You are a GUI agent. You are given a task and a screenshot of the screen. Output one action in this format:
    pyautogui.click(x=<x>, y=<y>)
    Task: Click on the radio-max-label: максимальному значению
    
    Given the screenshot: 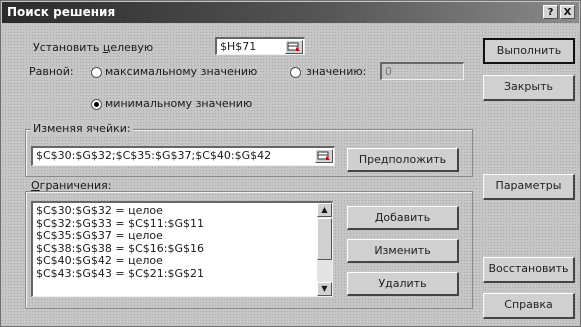 What is the action you would take?
    pyautogui.click(x=181, y=71)
    